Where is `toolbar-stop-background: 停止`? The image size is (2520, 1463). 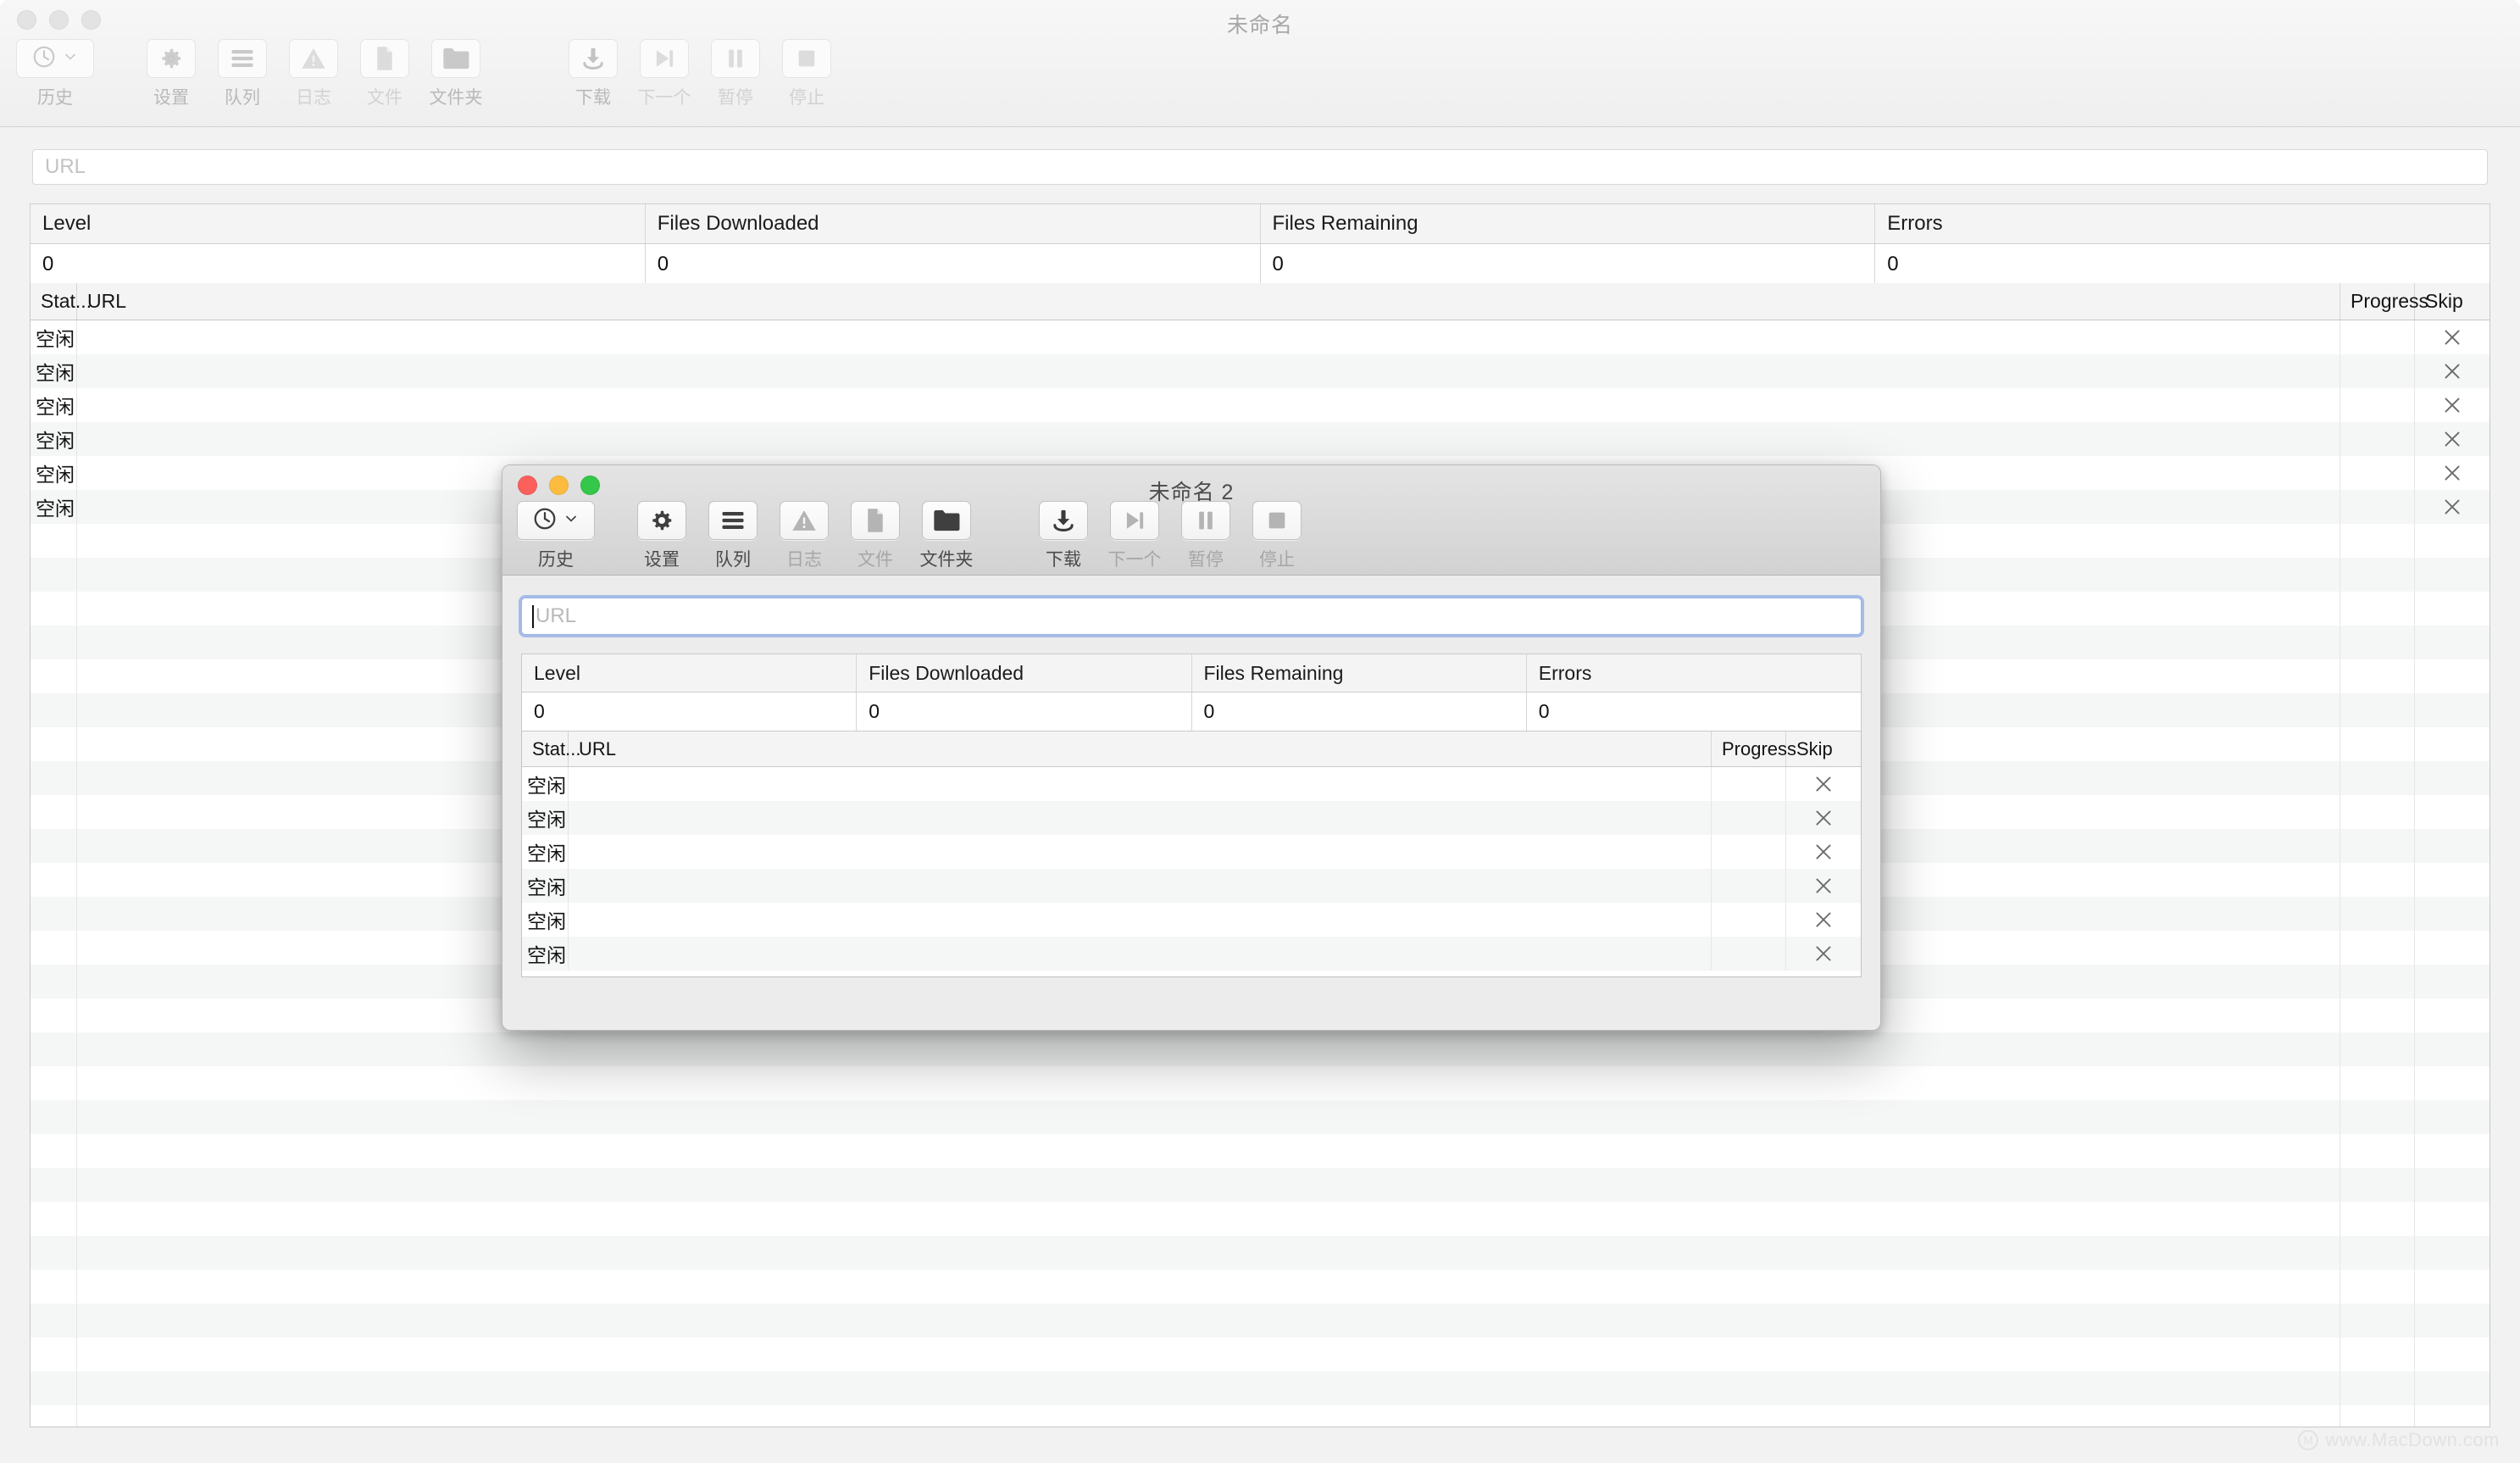
toolbar-stop-background: 停止 is located at coordinates (806, 74).